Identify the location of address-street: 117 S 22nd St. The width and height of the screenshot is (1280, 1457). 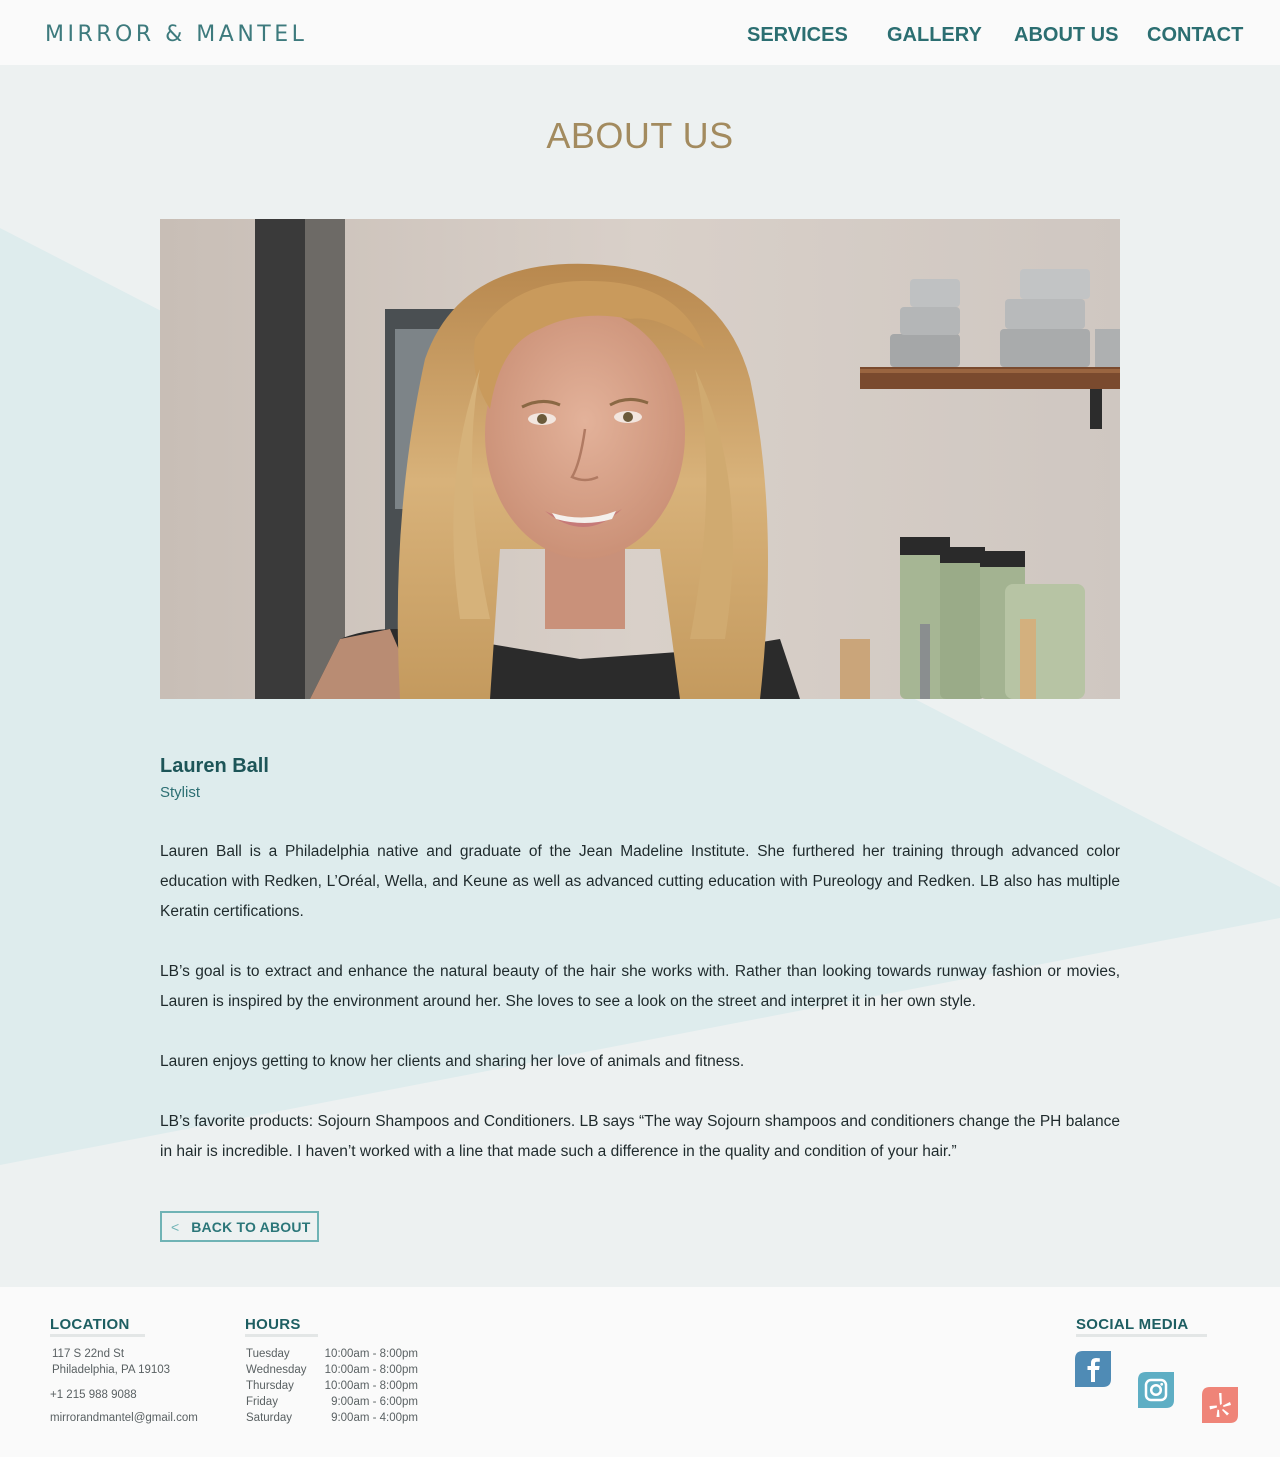
(88, 1354).